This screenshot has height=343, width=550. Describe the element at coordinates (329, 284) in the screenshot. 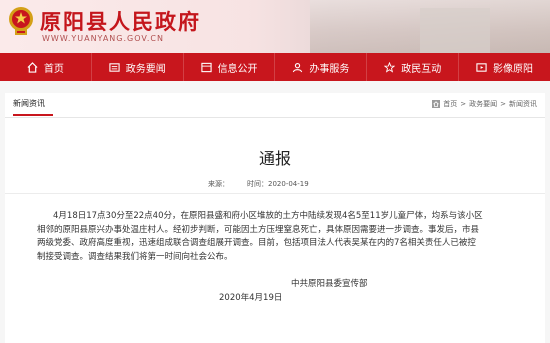

I see `article-signature: 中共原阳县委宣传部` at that location.